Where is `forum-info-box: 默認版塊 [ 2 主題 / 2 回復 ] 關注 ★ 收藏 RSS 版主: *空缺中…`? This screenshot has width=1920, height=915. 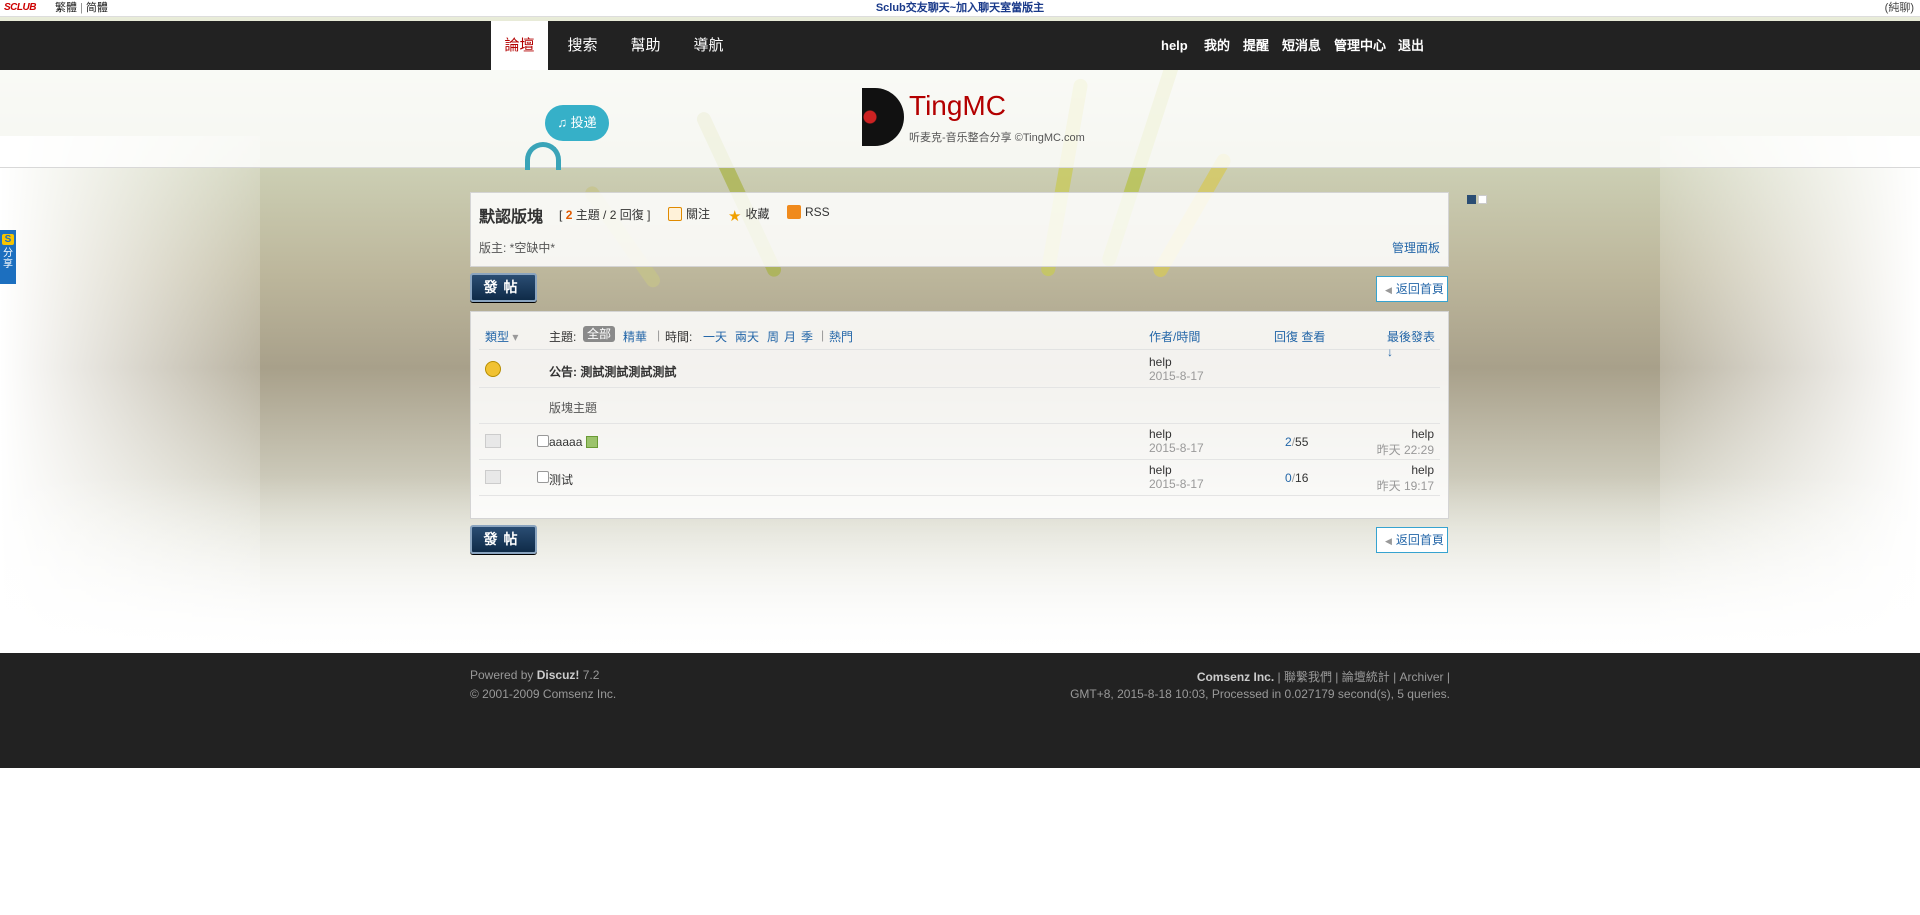
forum-info-box: 默認版塊 [ 2 主題 / 2 回復 ] 關注 ★ 收藏 RSS 版主: *空缺中… is located at coordinates (959, 229).